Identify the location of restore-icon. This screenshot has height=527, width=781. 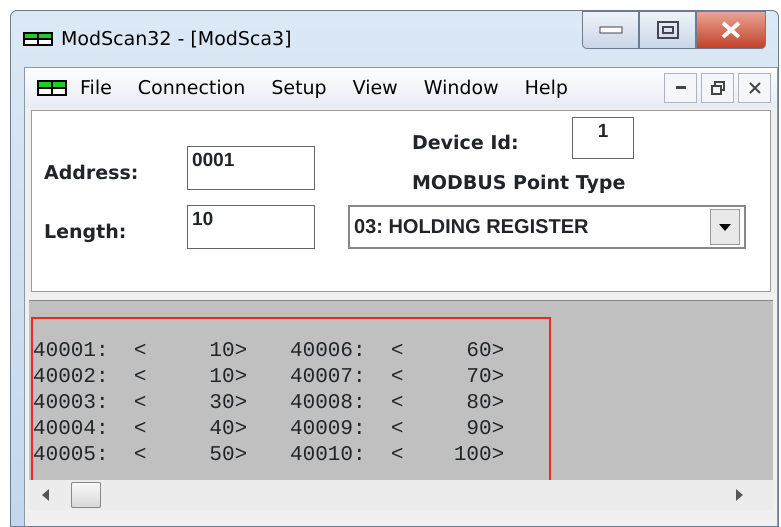
(717, 88).